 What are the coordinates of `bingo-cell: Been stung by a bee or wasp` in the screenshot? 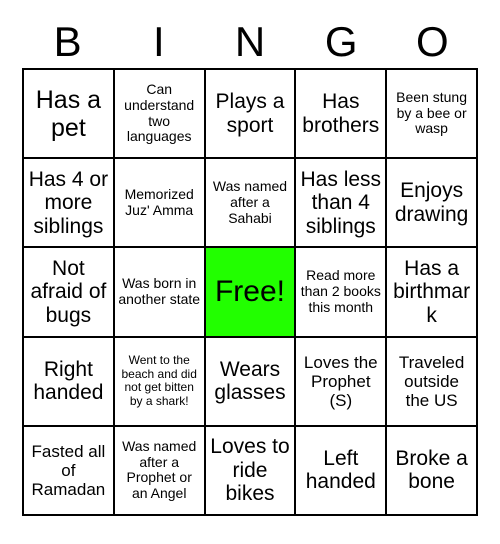 It's located at (432, 115).